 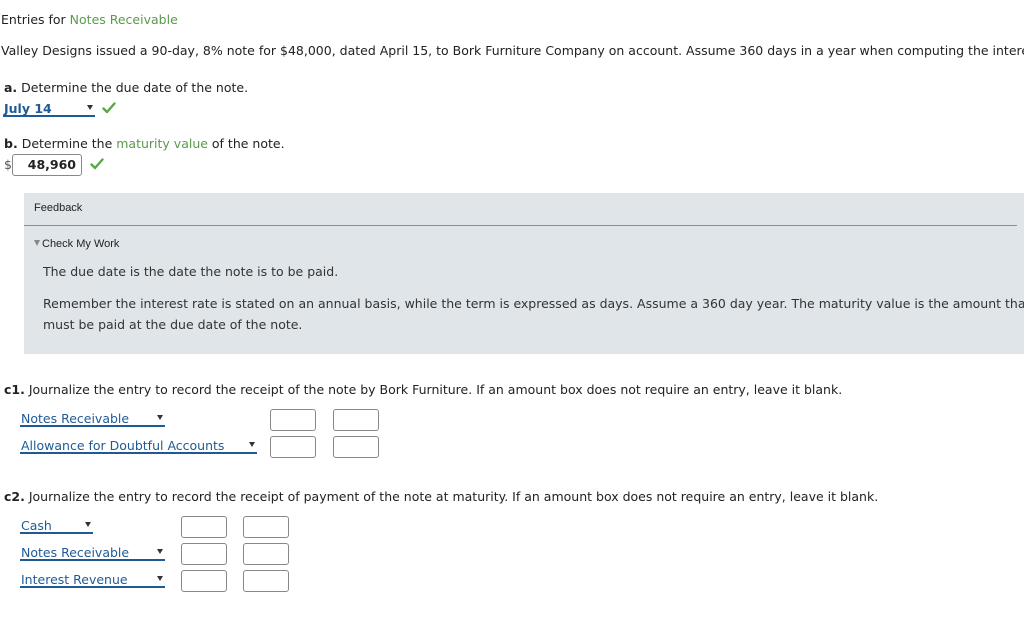 I want to click on c2-account-dropdown: Cash, so click(x=56, y=526).